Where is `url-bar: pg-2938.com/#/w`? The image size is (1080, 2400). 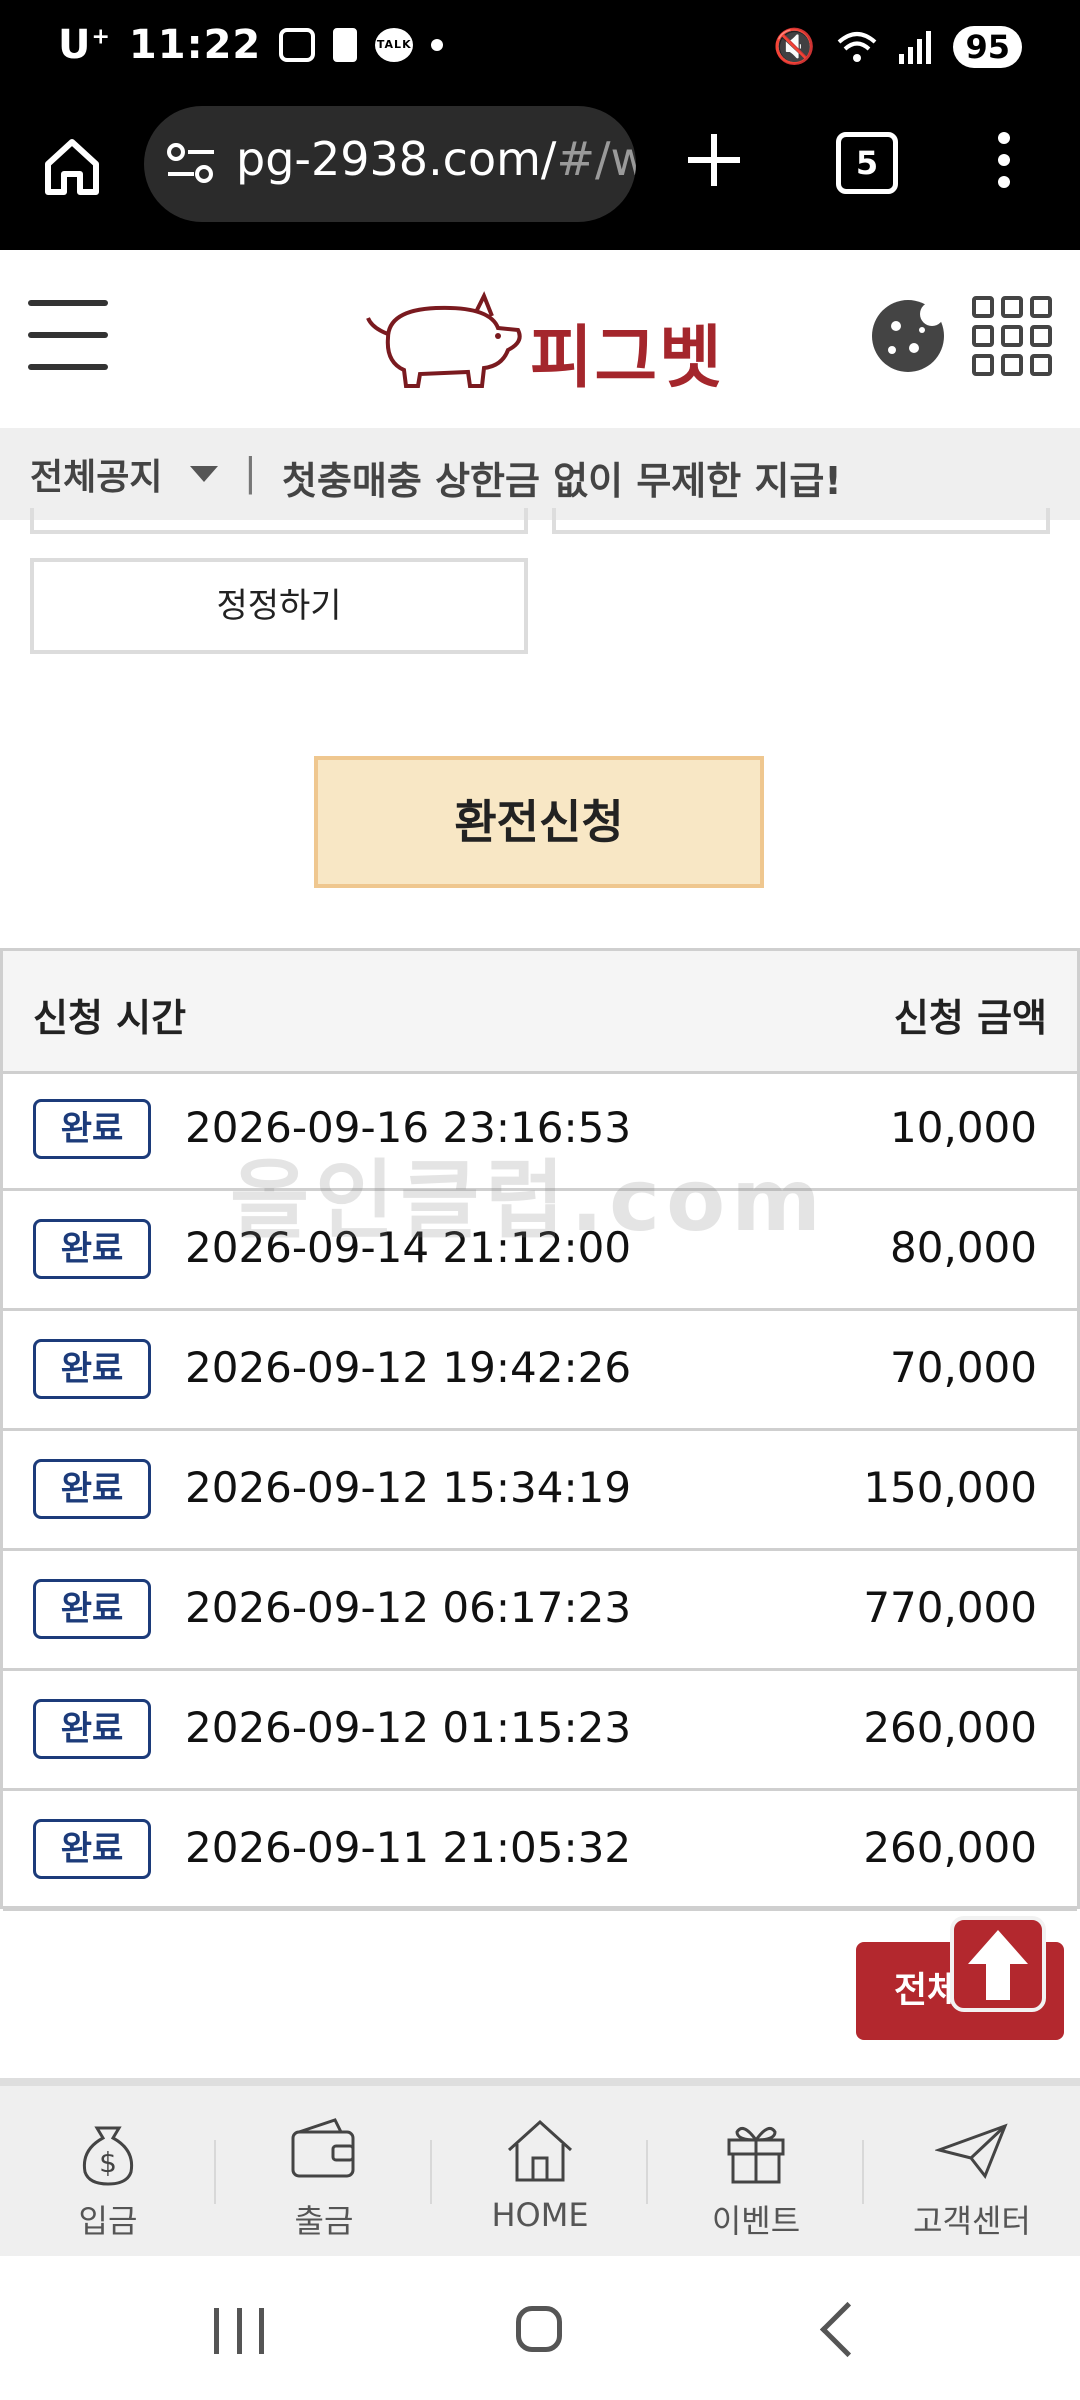
url-bar: pg-2938.com/#/w is located at coordinates (390, 164).